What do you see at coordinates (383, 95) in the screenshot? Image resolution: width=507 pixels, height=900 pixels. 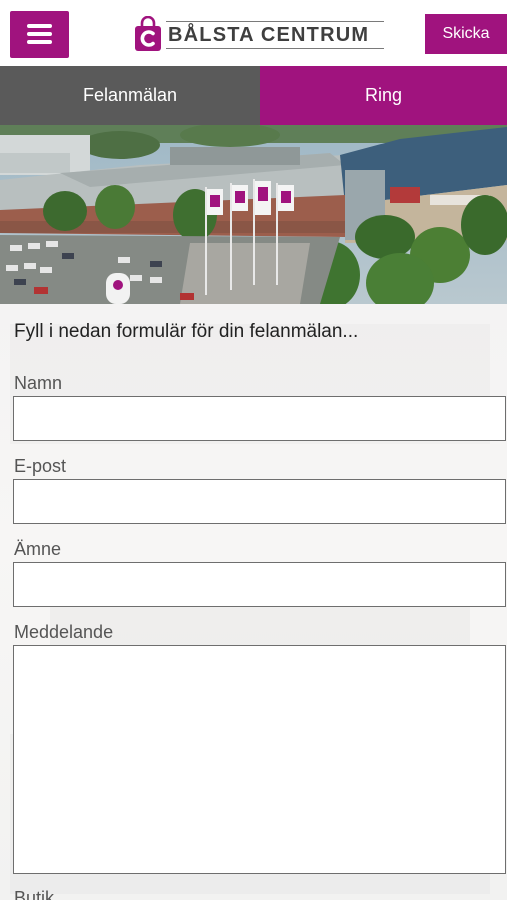 I see `tab-call: Ring` at bounding box center [383, 95].